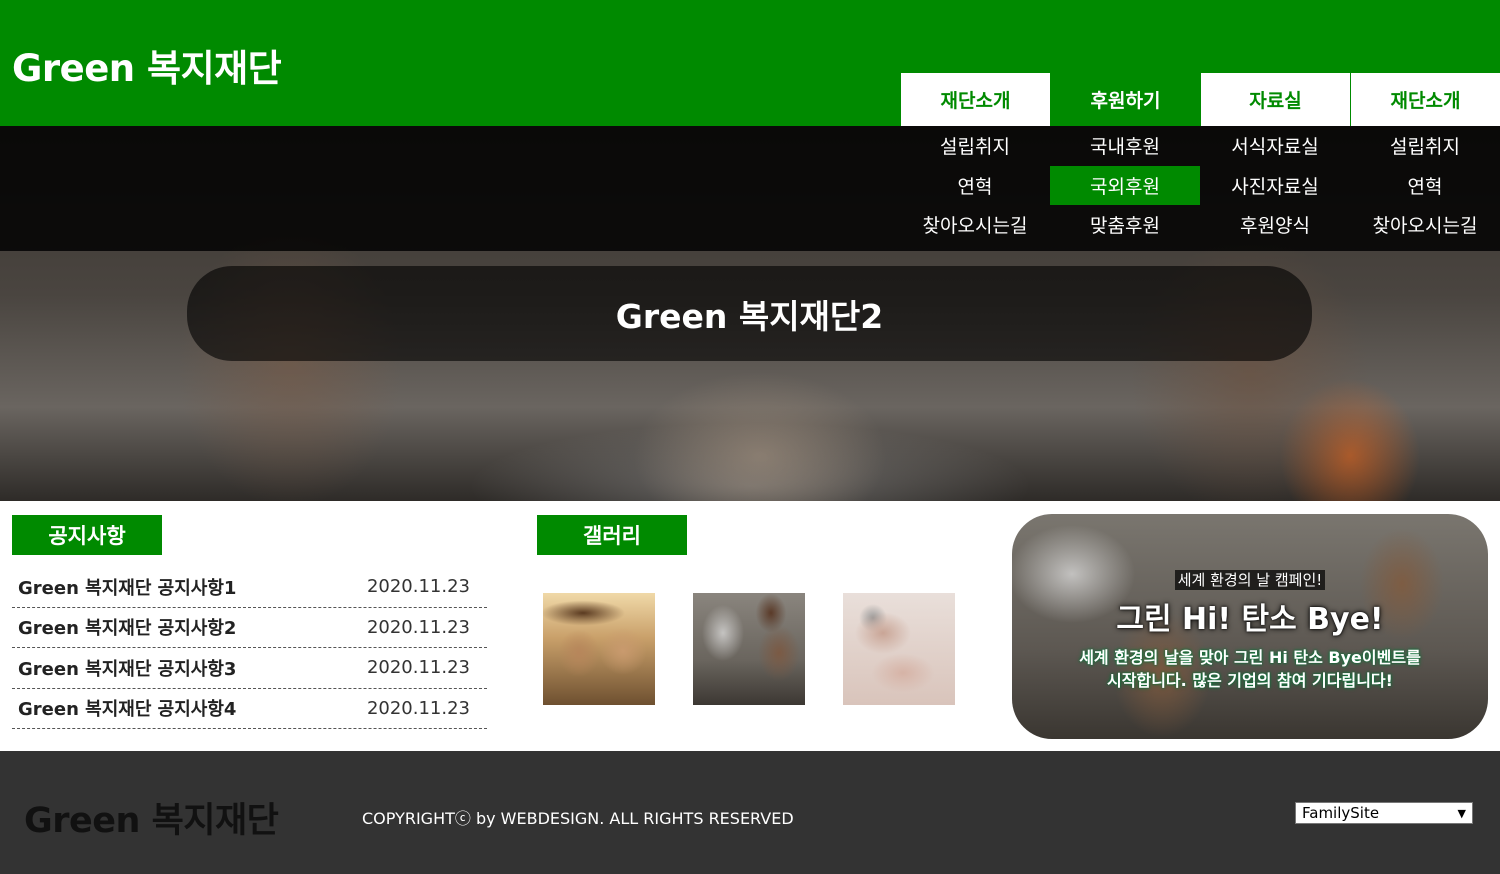  What do you see at coordinates (249, 587) in the screenshot?
I see `notice-row: Green 복지재단 공지사항1 2020.11.23` at bounding box center [249, 587].